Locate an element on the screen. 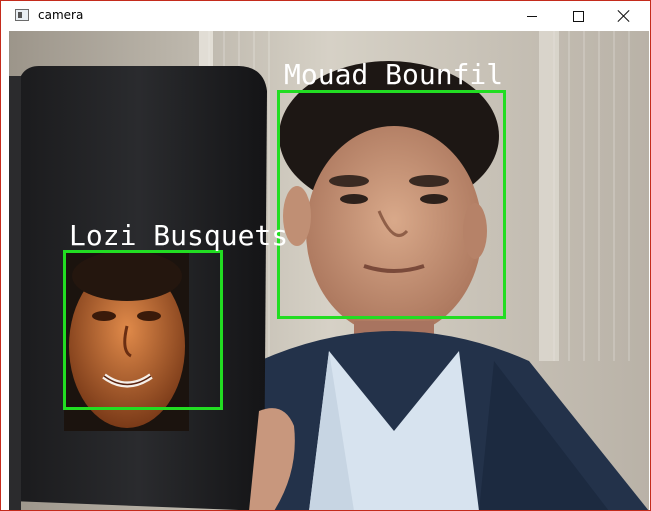 This screenshot has height=511, width=651. face-detection-label-1: Mouad Bounfil is located at coordinates (394, 74).